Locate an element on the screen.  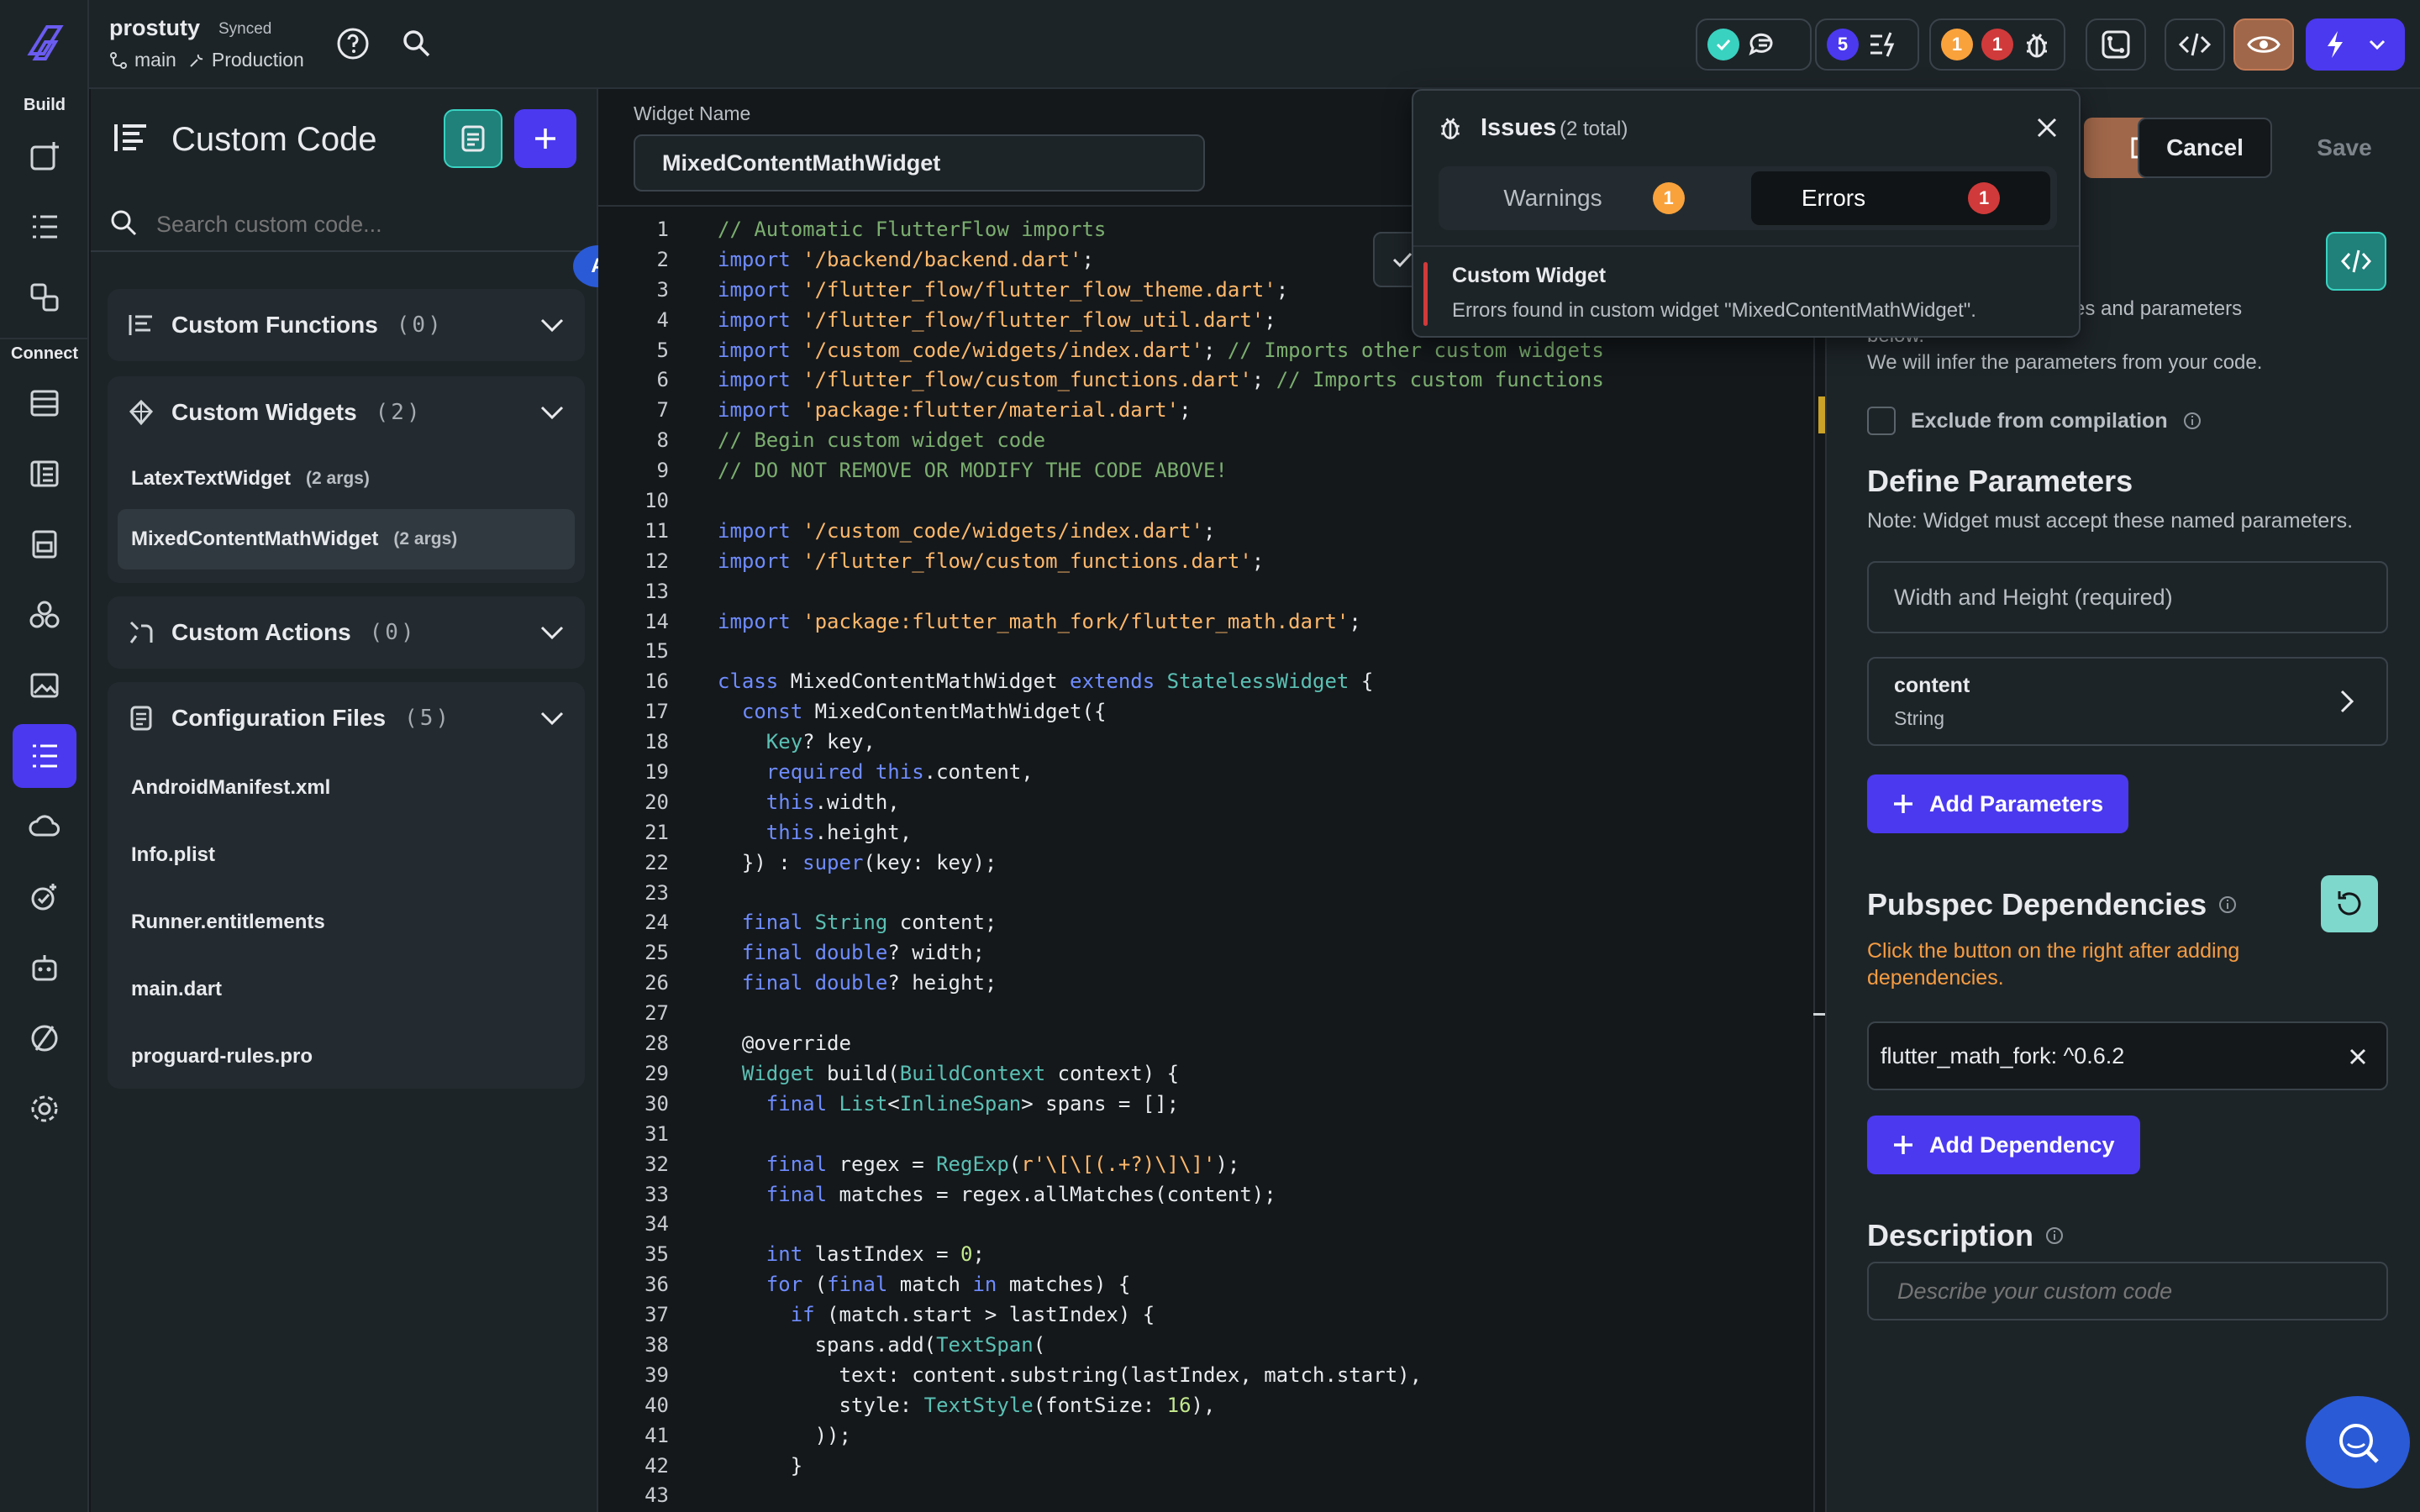
code-line: 42 } is located at coordinates (1211, 1467).